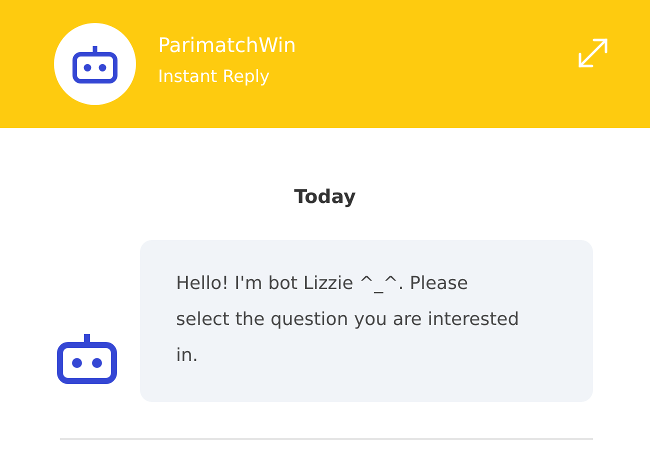 This screenshot has height=453, width=650. I want to click on chat-subtitle: Instant Reply, so click(214, 77).